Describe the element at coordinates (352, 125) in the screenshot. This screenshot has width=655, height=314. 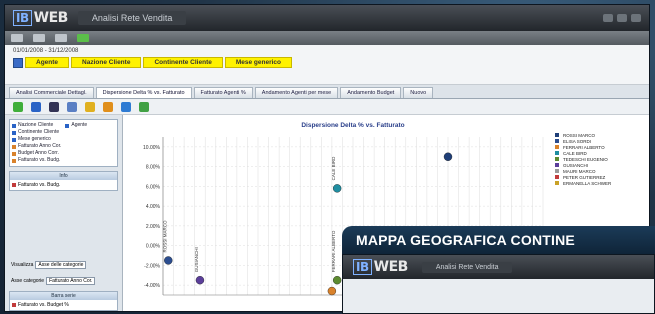
I see `chart-title: Dispersione Delta % vs. Fatturato` at that location.